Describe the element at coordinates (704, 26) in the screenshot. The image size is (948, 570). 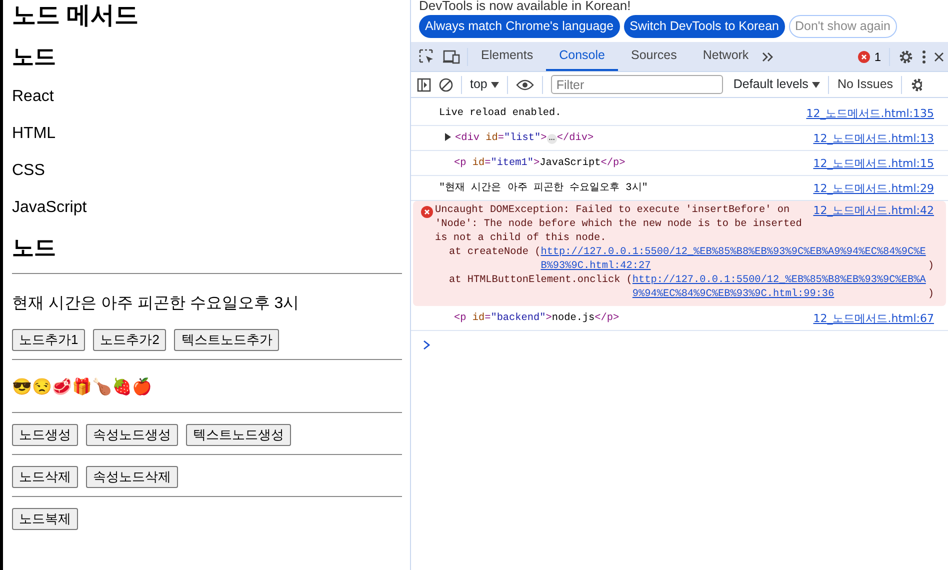
I see `banner-button: Switch DevTools to Korean` at that location.